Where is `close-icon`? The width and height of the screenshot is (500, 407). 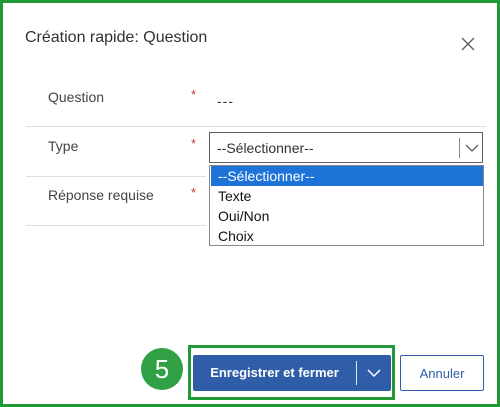 close-icon is located at coordinates (468, 44).